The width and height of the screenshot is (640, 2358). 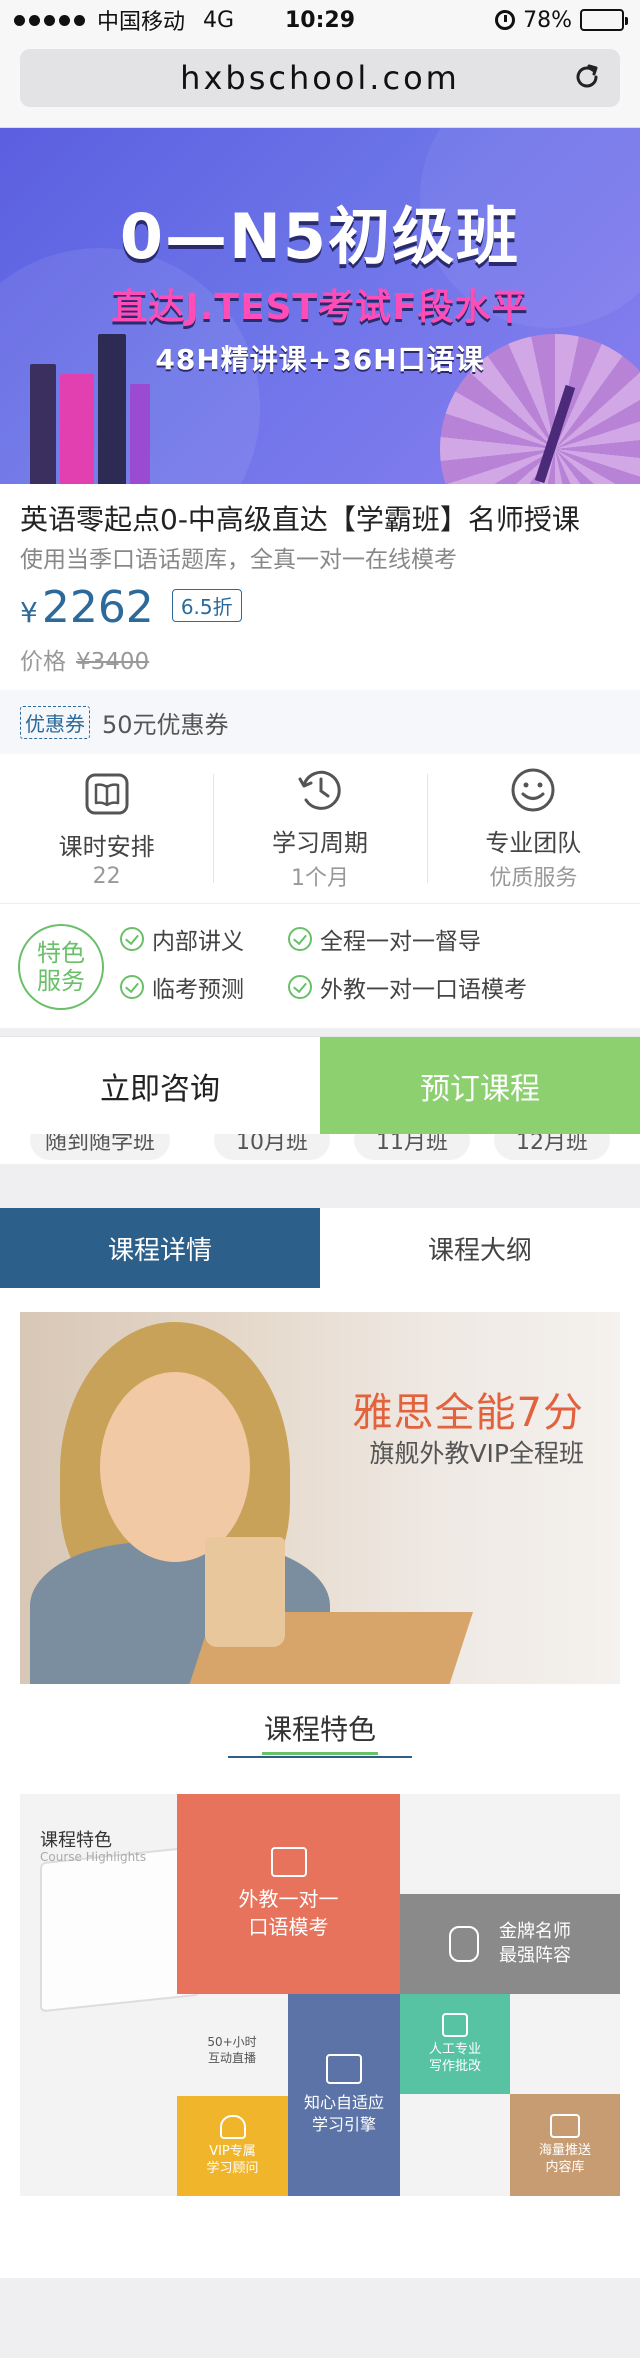 I want to click on browser-icon, so click(x=565, y=2126).